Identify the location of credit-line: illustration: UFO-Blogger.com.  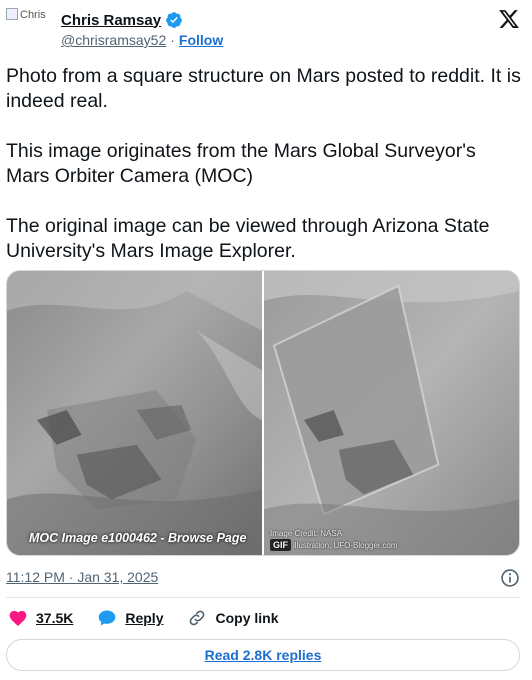
(345, 545).